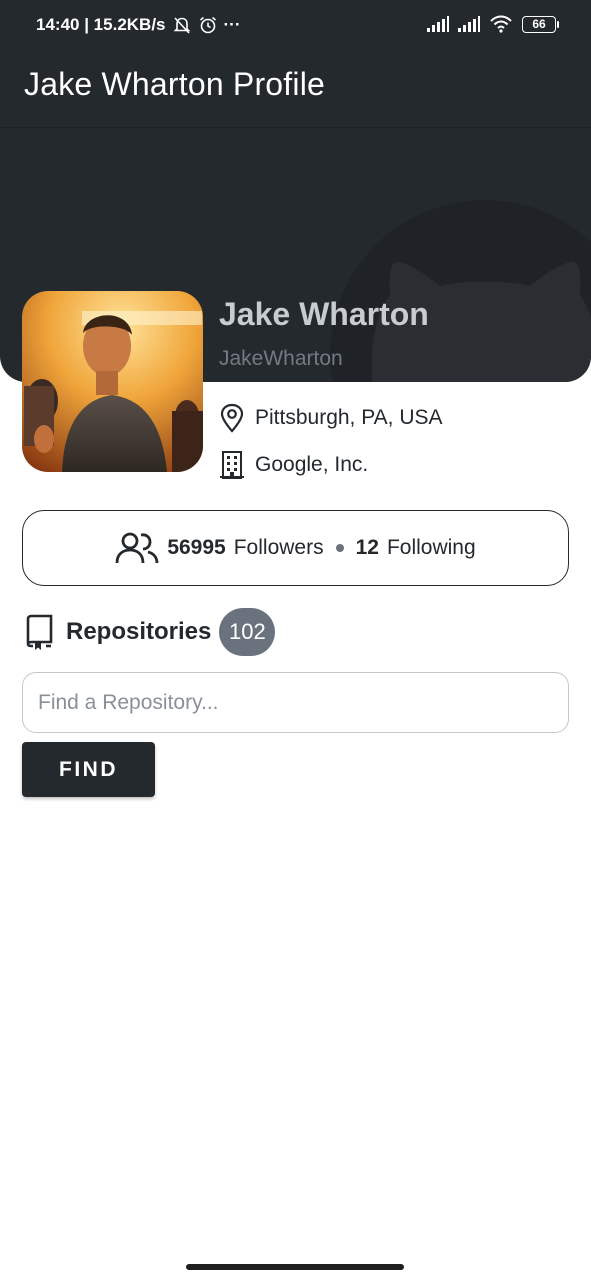 Image resolution: width=591 pixels, height=1280 pixels. I want to click on company-text: Google, Inc., so click(312, 464).